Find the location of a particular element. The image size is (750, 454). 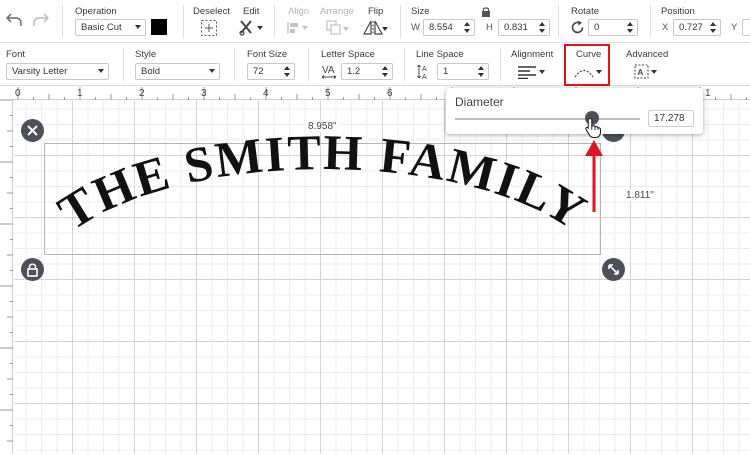

resize-icon is located at coordinates (613, 269).